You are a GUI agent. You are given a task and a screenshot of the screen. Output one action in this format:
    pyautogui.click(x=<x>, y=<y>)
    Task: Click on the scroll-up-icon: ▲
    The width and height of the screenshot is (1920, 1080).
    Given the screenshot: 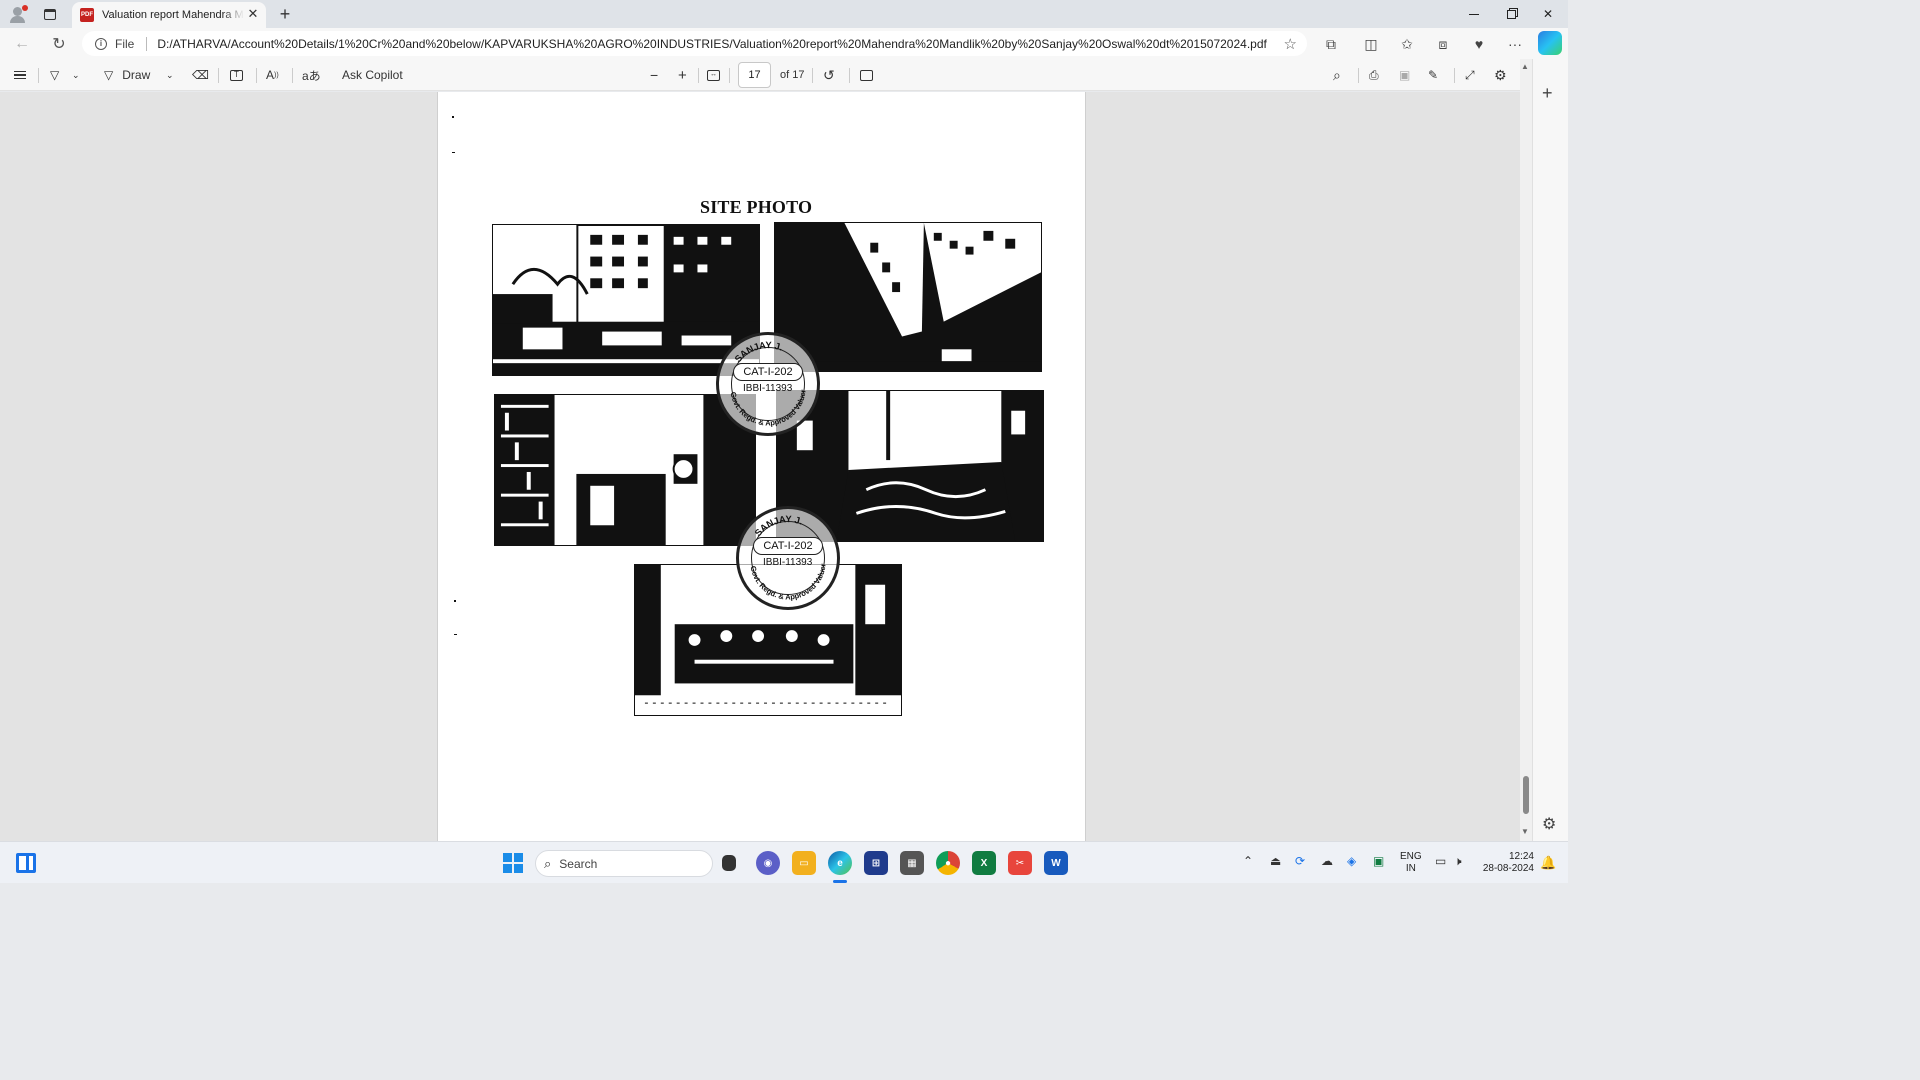 What is the action you would take?
    pyautogui.click(x=1525, y=66)
    